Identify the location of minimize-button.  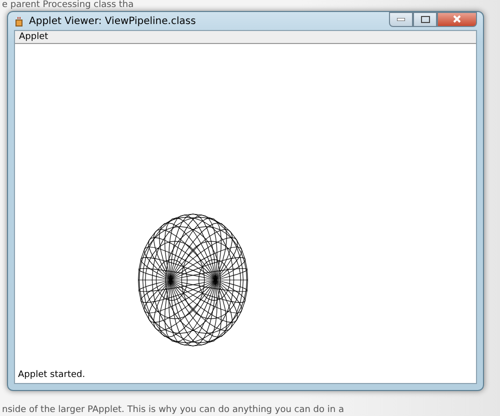
(401, 19).